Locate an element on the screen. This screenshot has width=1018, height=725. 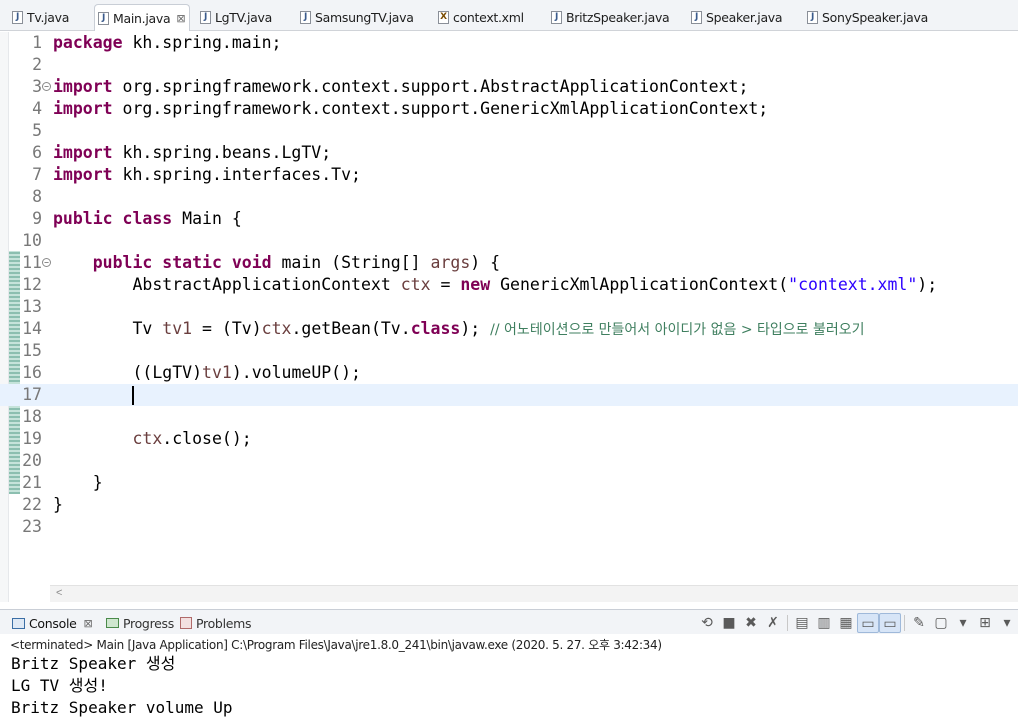
tab-sonyspeaker-java: J SonySpeaker.java is located at coordinates (867, 17).